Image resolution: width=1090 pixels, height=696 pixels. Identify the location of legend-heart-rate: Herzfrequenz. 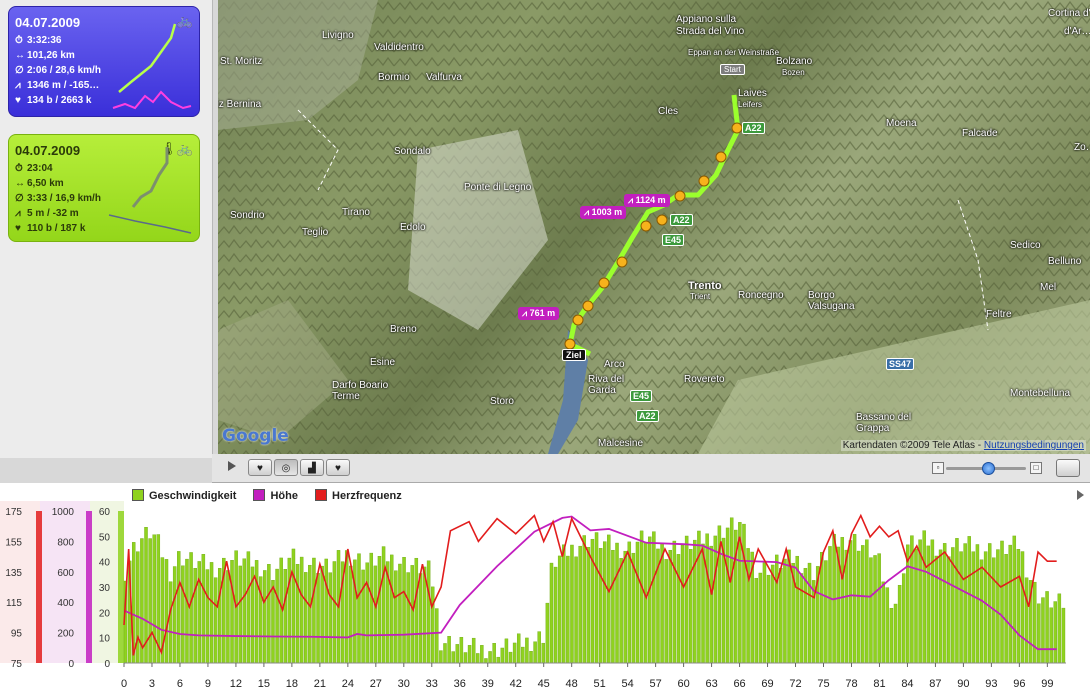
(358, 495).